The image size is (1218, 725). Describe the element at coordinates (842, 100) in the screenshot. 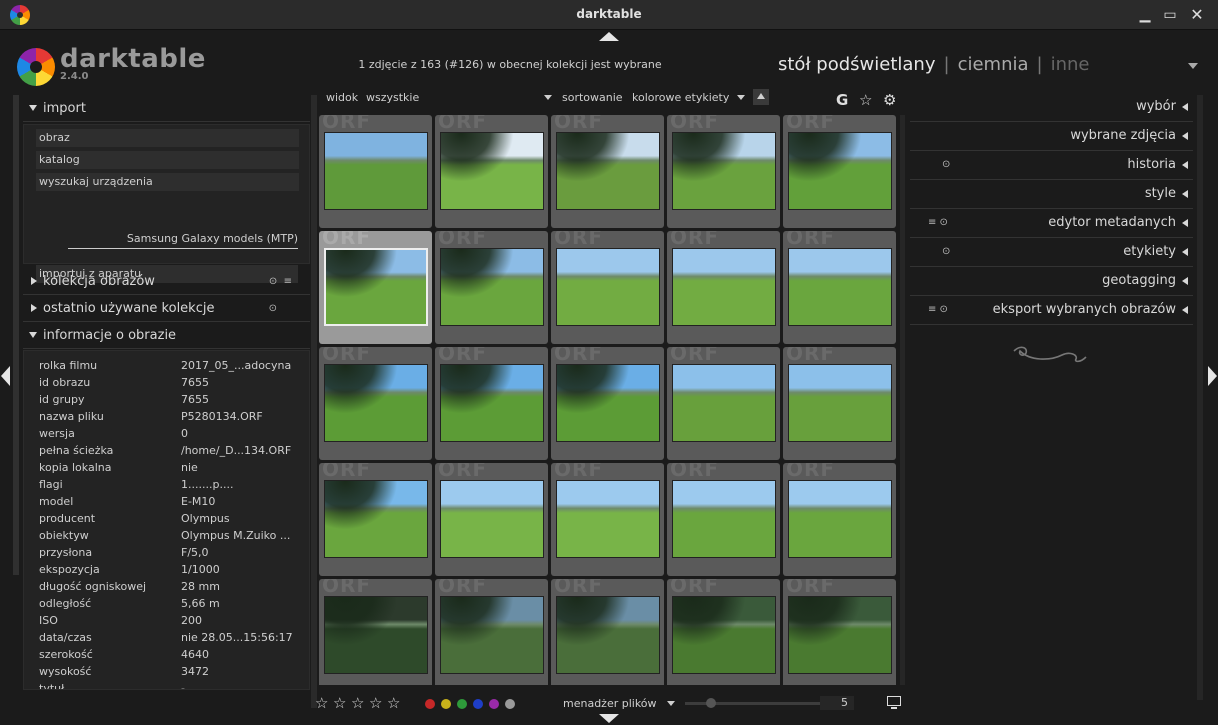

I see `grouping-icon: G` at that location.